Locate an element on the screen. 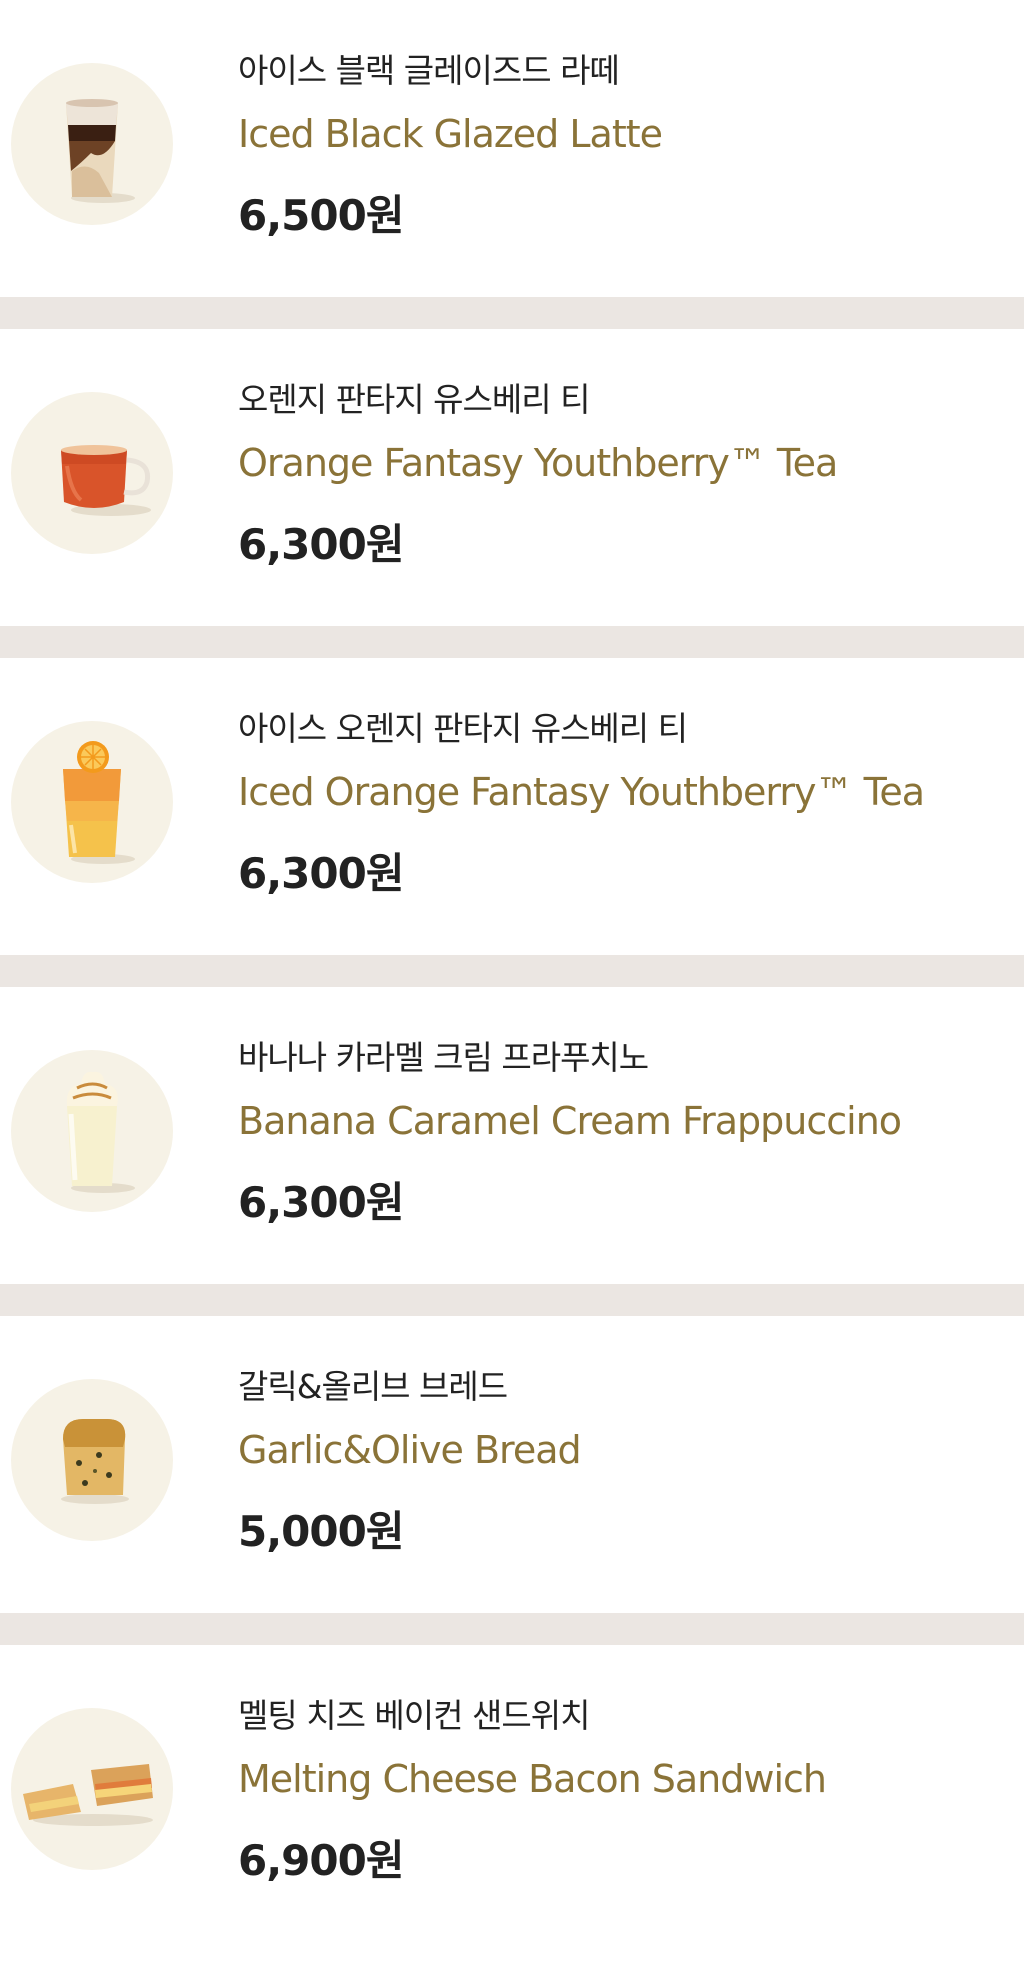 This screenshot has width=1024, height=1982. item-name-english: Iced Black Glazed Latte is located at coordinates (450, 134).